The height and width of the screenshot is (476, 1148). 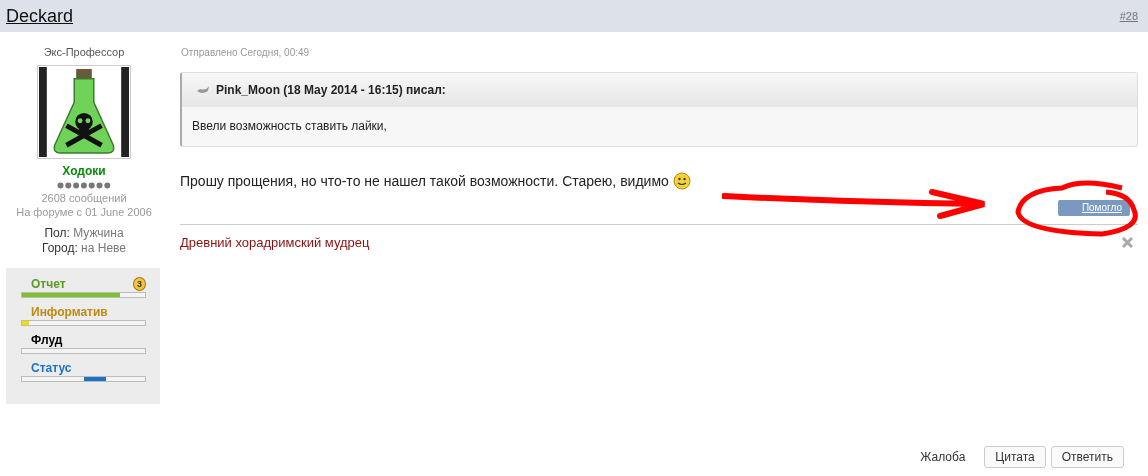 I want to click on smiley-icon, so click(x=681, y=181).